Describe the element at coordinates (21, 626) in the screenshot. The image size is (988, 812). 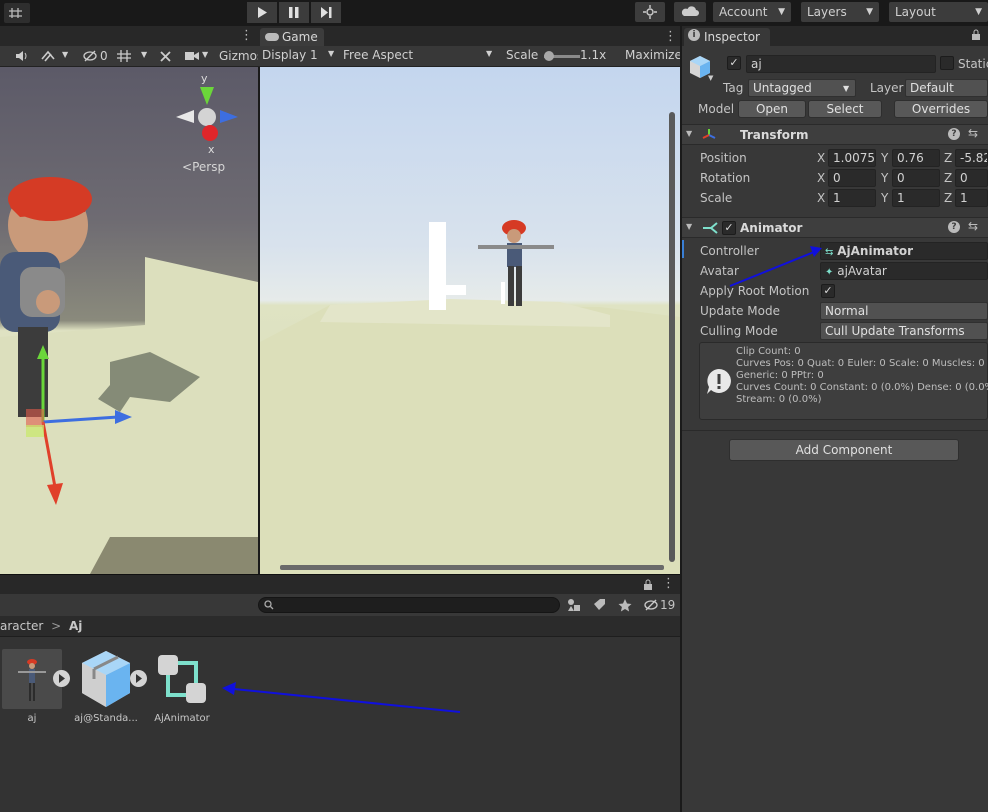
I see `breadcrumb-item: aracter` at that location.